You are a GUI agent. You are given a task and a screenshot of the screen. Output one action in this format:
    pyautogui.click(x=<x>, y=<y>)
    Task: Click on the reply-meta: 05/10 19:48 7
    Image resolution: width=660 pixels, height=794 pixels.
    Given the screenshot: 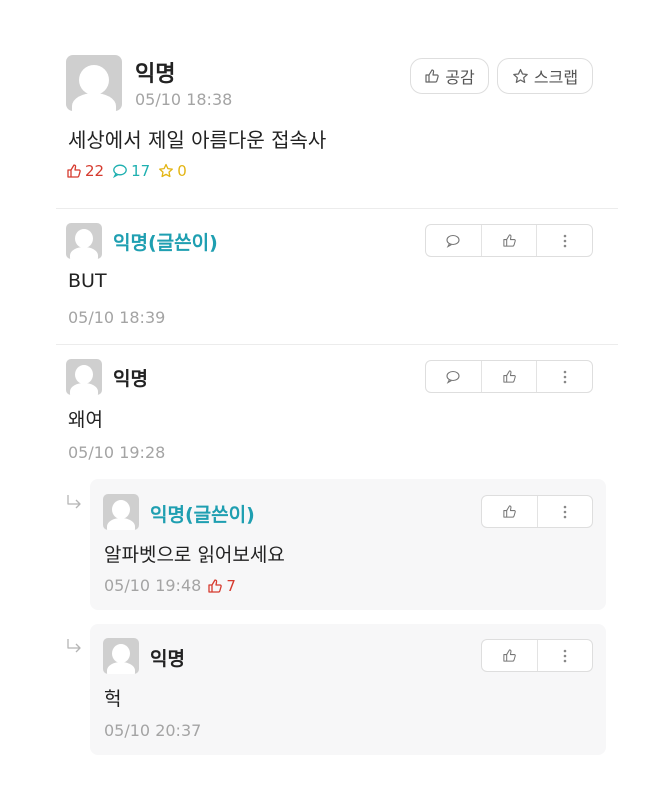 What is the action you would take?
    pyautogui.click(x=170, y=585)
    